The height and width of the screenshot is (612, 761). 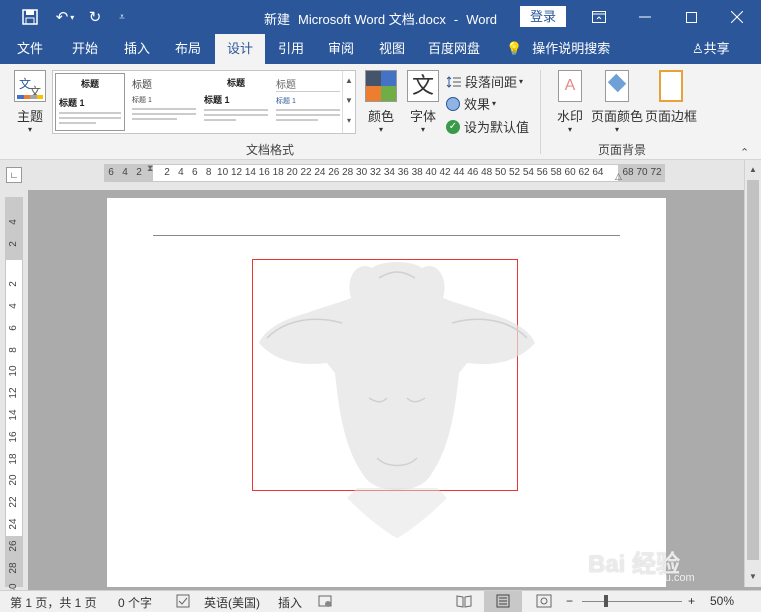 I want to click on set-as-default-button: ✓ 设为默认值, so click(x=487, y=126).